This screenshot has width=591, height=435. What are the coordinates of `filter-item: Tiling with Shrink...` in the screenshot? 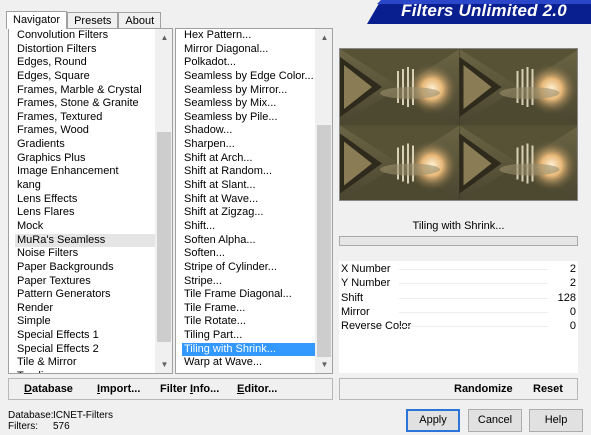 It's located at (248, 349).